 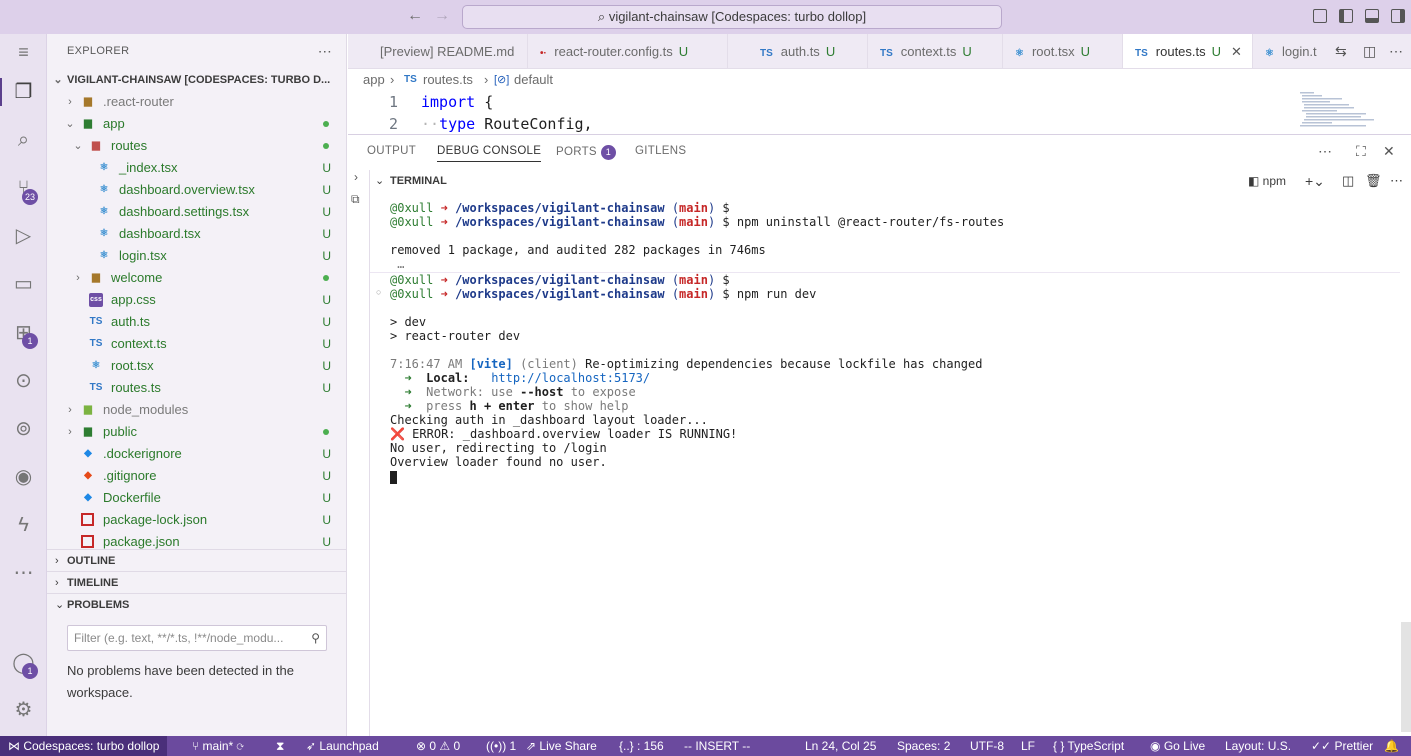 What do you see at coordinates (196, 102) in the screenshot?
I see `tree-folder-react-router: › ▆ .react-router` at bounding box center [196, 102].